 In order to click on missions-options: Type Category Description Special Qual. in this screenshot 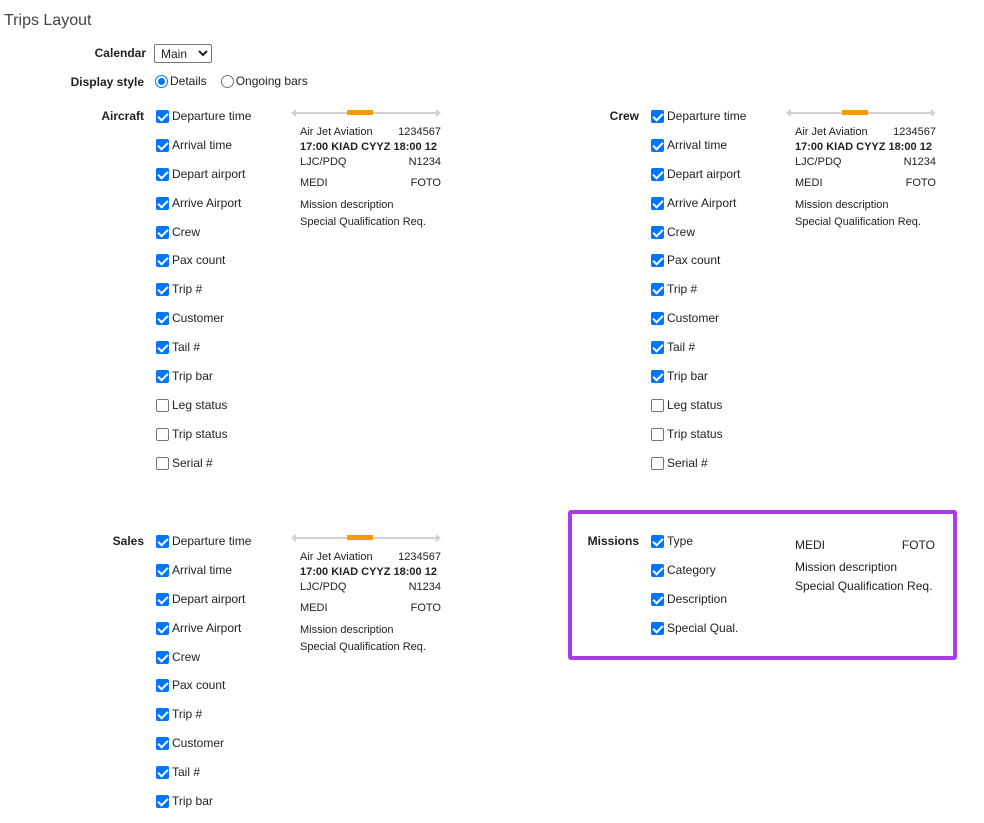, I will do `click(694, 592)`.